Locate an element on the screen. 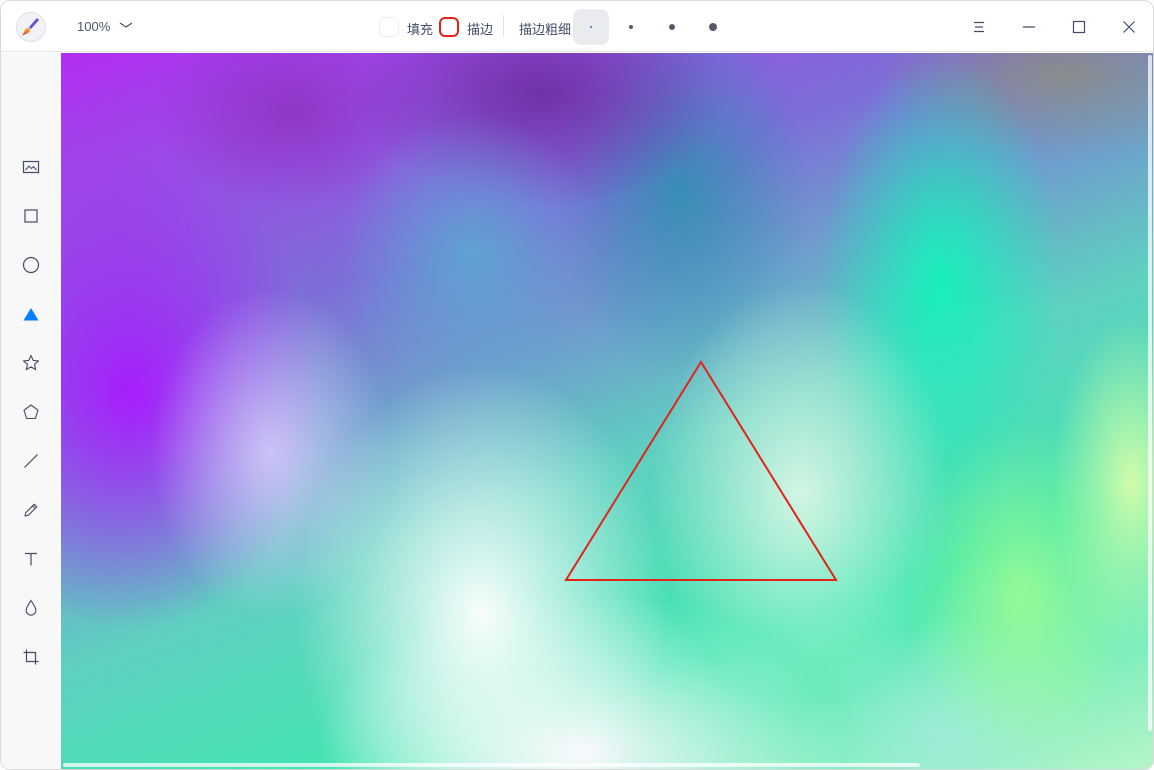 The image size is (1154, 770). tool-star is located at coordinates (31, 363).